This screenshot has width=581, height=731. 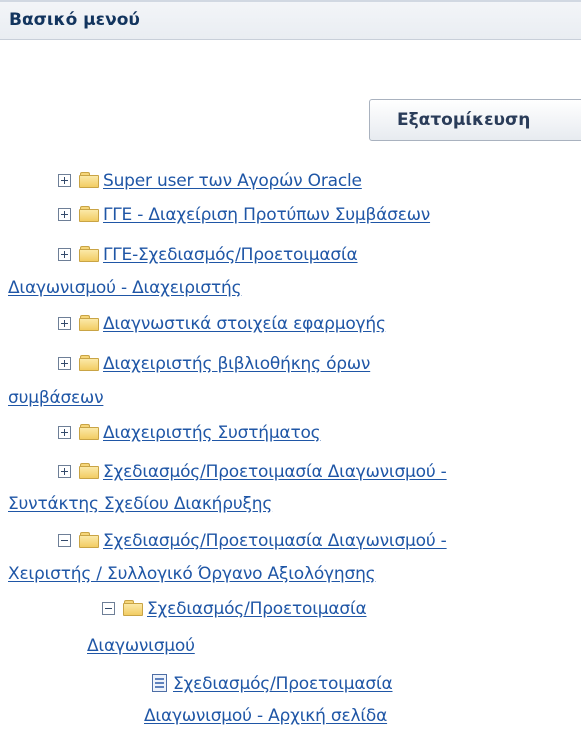 I want to click on tree-item-continued: Συντάκτης Σχεδίου Διακήρυξης, so click(x=140, y=504).